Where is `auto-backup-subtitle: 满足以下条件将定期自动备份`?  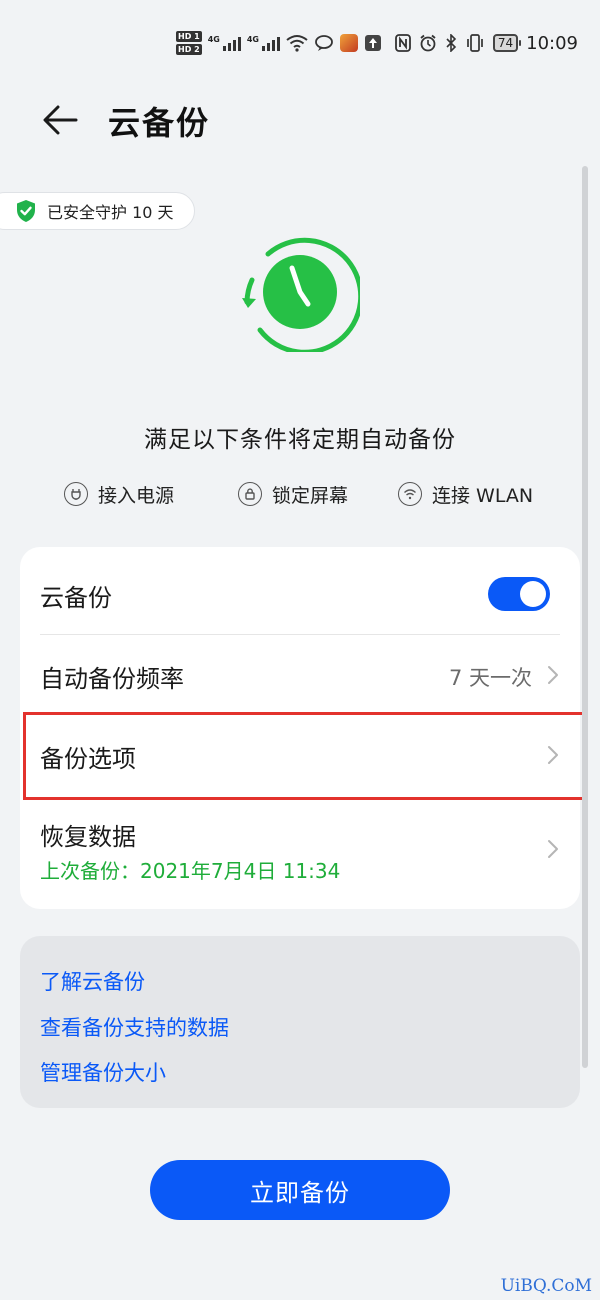 auto-backup-subtitle: 满足以下条件将定期自动备份 is located at coordinates (300, 440).